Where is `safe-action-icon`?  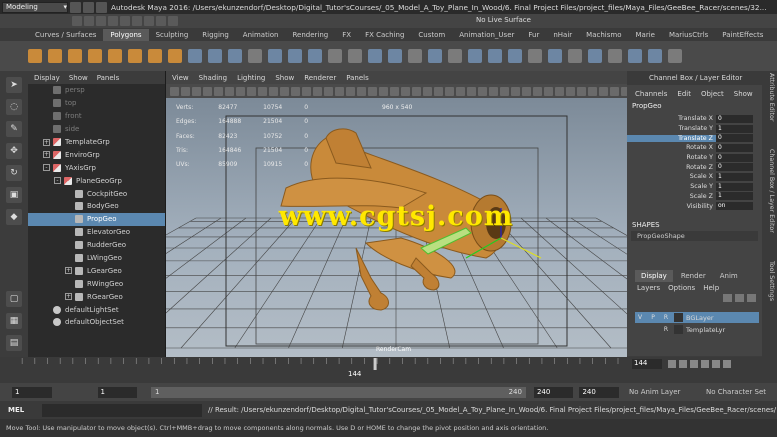 safe-action-icon is located at coordinates (273, 91).